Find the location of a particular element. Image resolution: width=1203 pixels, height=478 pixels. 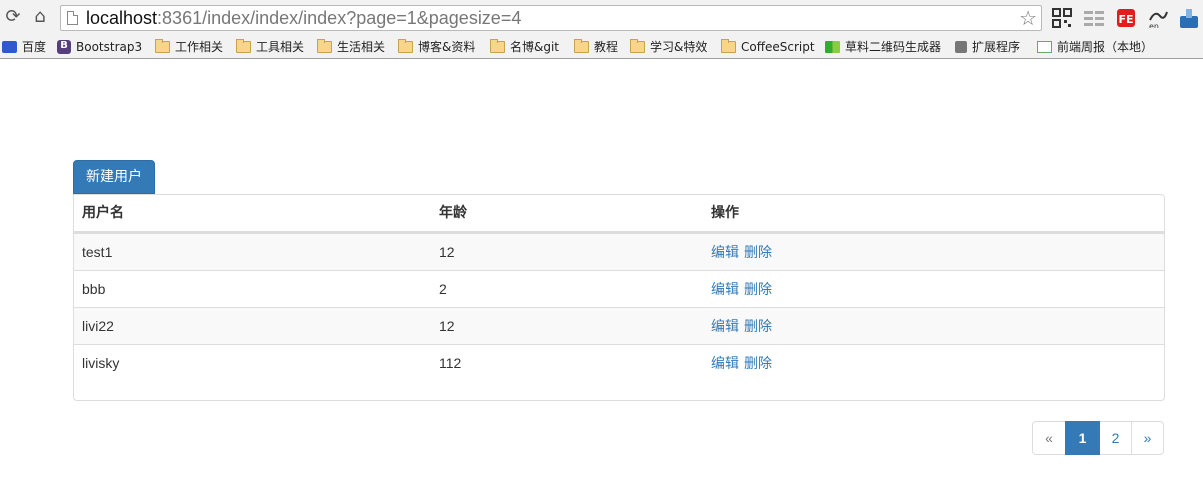

fe-extension-icon: FE is located at coordinates (1126, 18).